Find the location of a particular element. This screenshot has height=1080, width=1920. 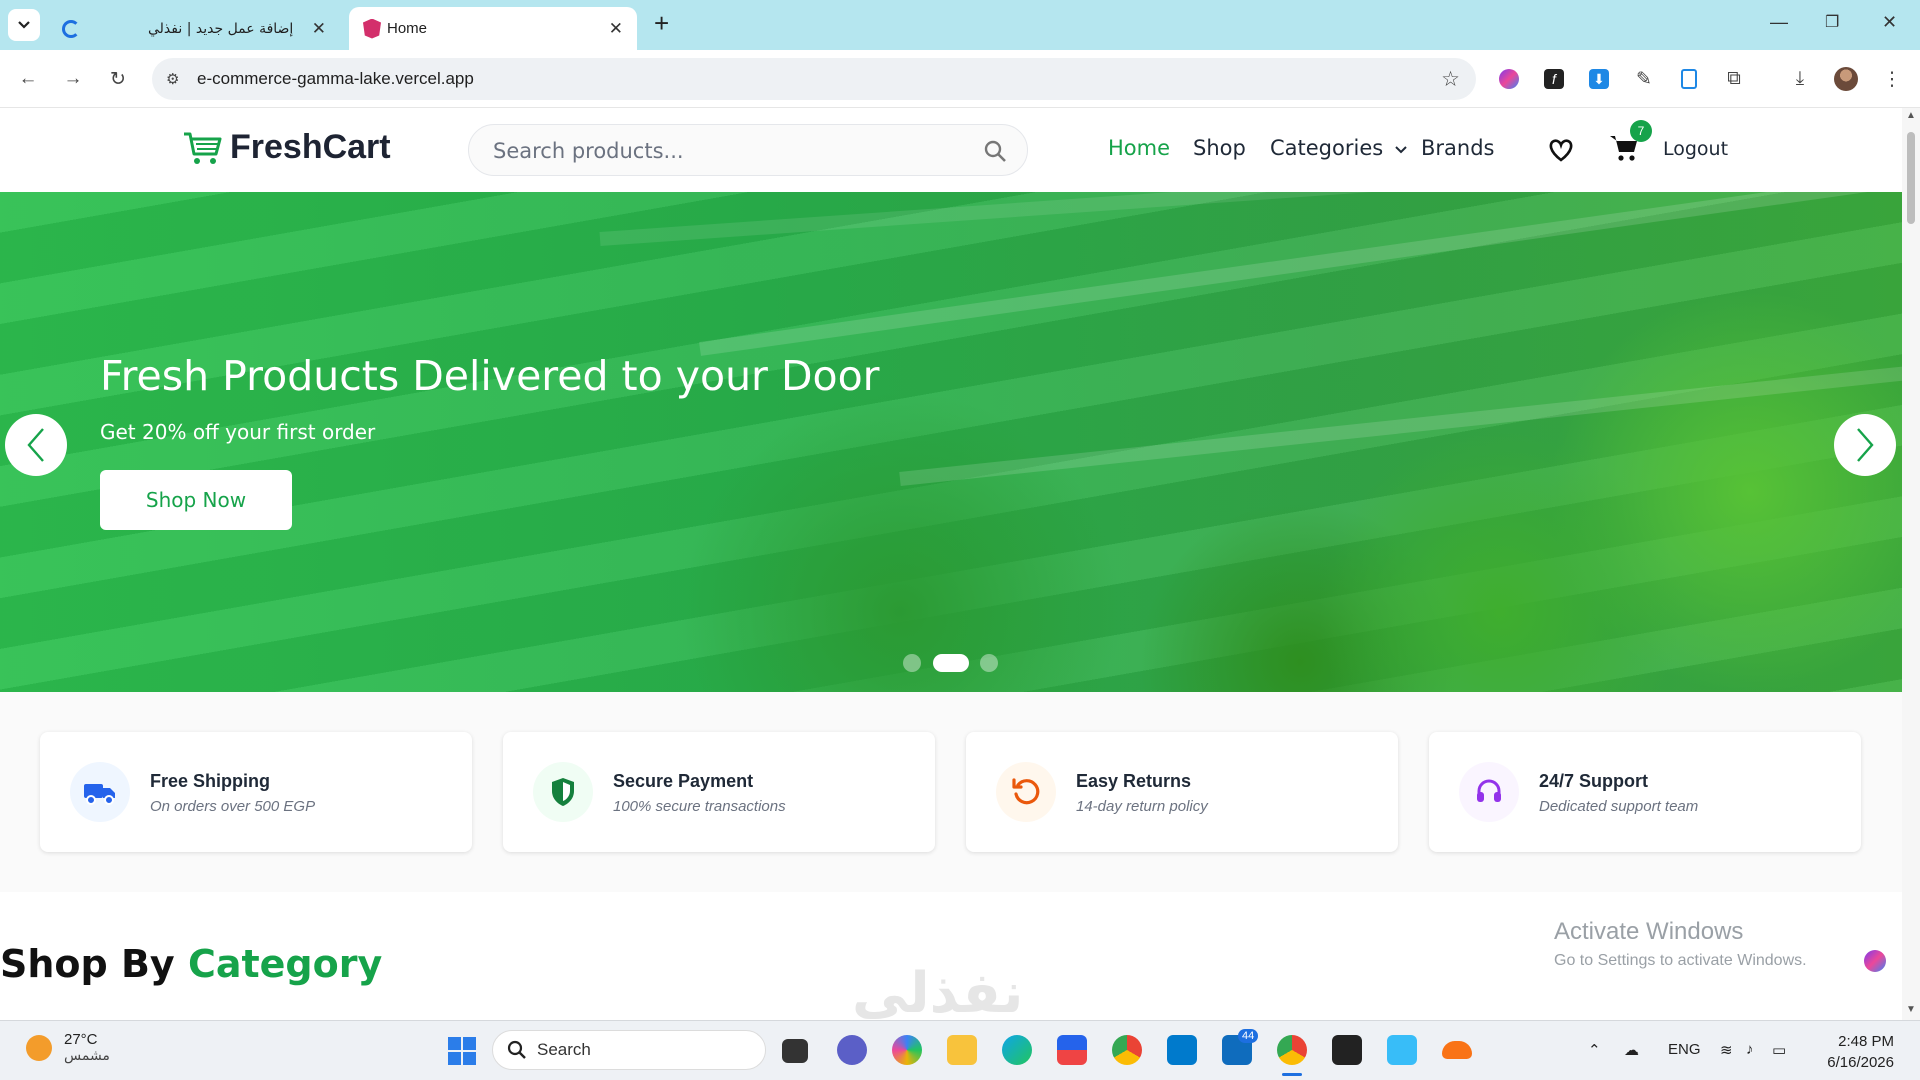

carousel-prev-button is located at coordinates (36, 445).